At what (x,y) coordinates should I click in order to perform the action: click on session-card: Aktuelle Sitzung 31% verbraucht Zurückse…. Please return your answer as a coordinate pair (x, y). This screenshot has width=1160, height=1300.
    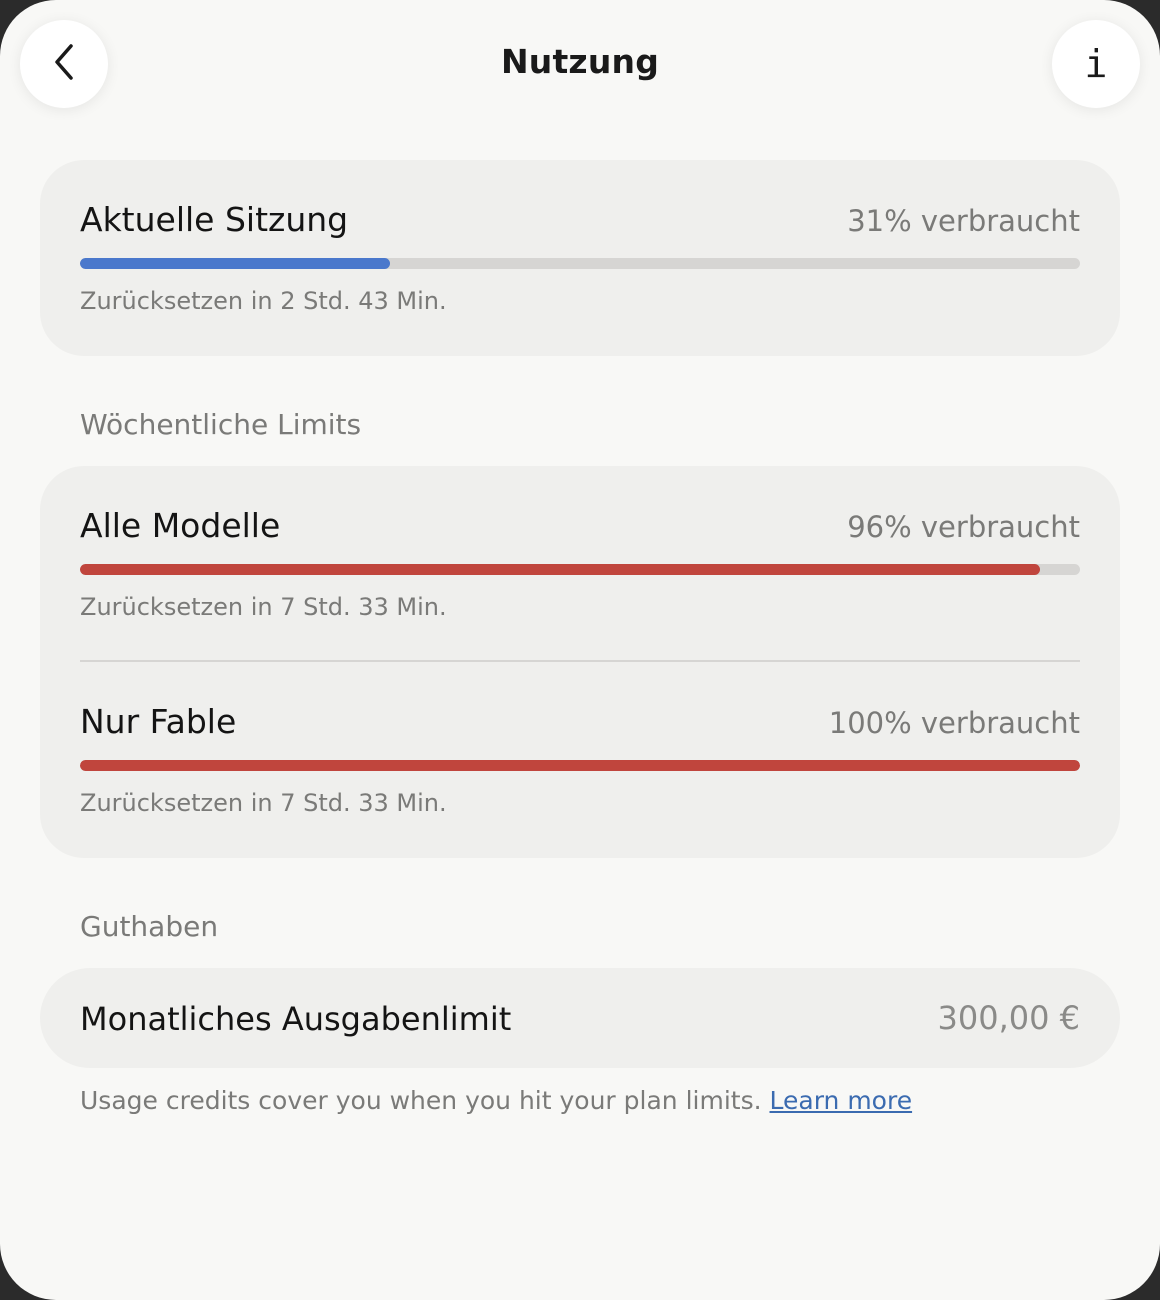
    Looking at the image, I should click on (580, 258).